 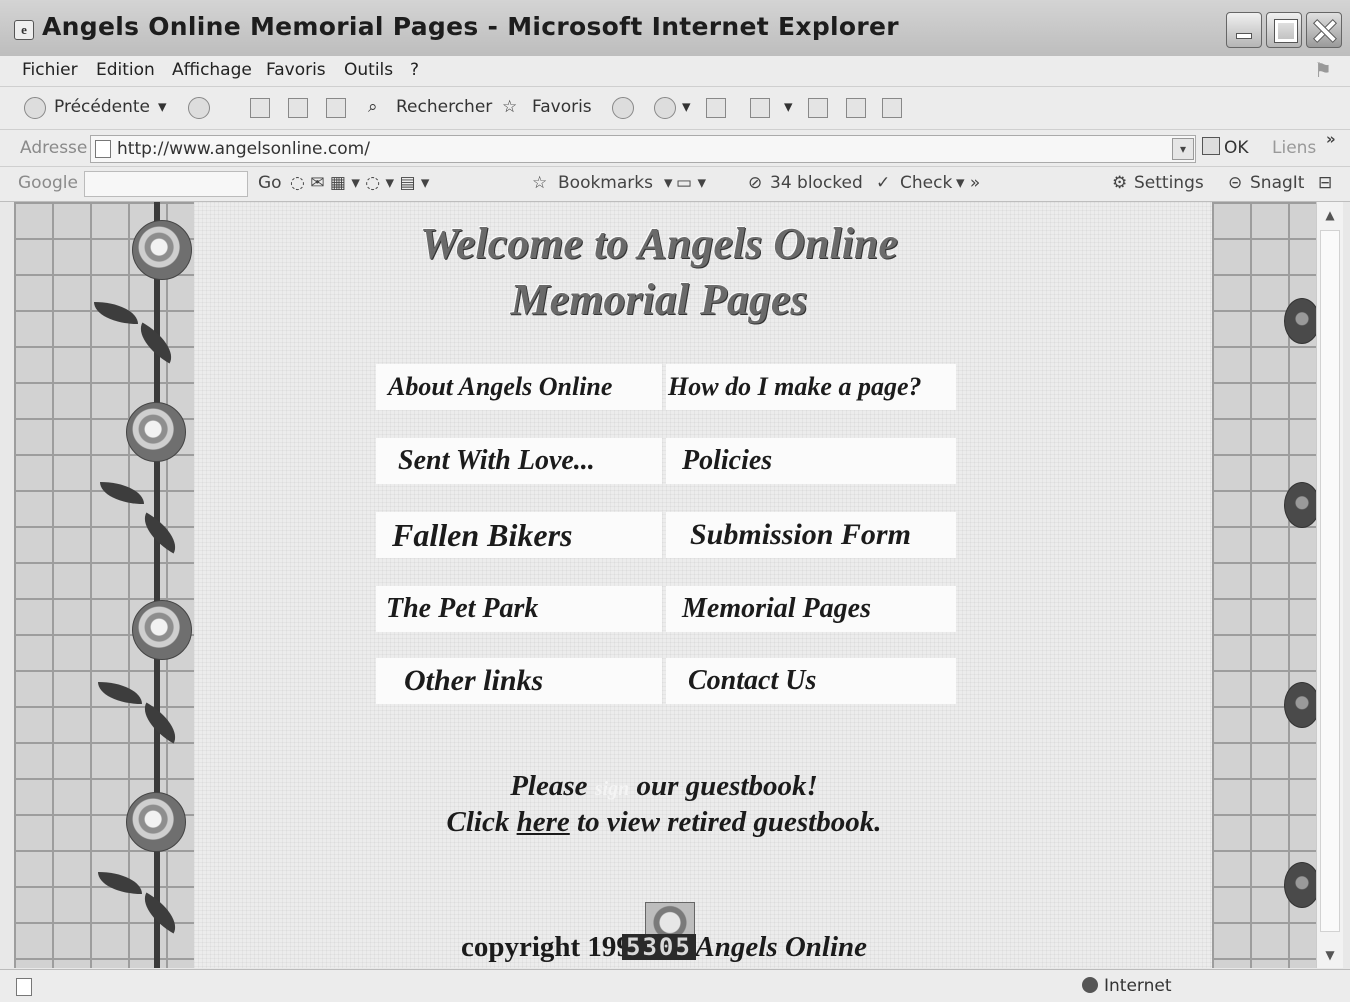 What do you see at coordinates (691, 183) in the screenshot?
I see `pagerank-icon: ▭ ▾` at bounding box center [691, 183].